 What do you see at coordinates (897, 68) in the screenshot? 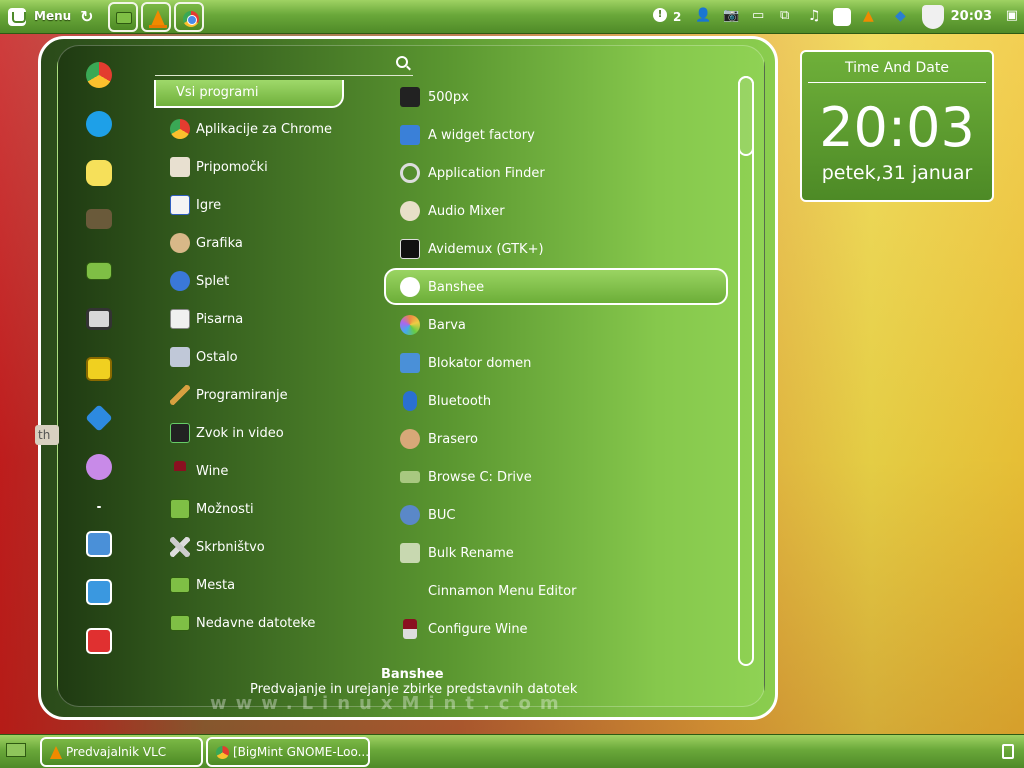
I see `desklet-title: Time And Date` at bounding box center [897, 68].